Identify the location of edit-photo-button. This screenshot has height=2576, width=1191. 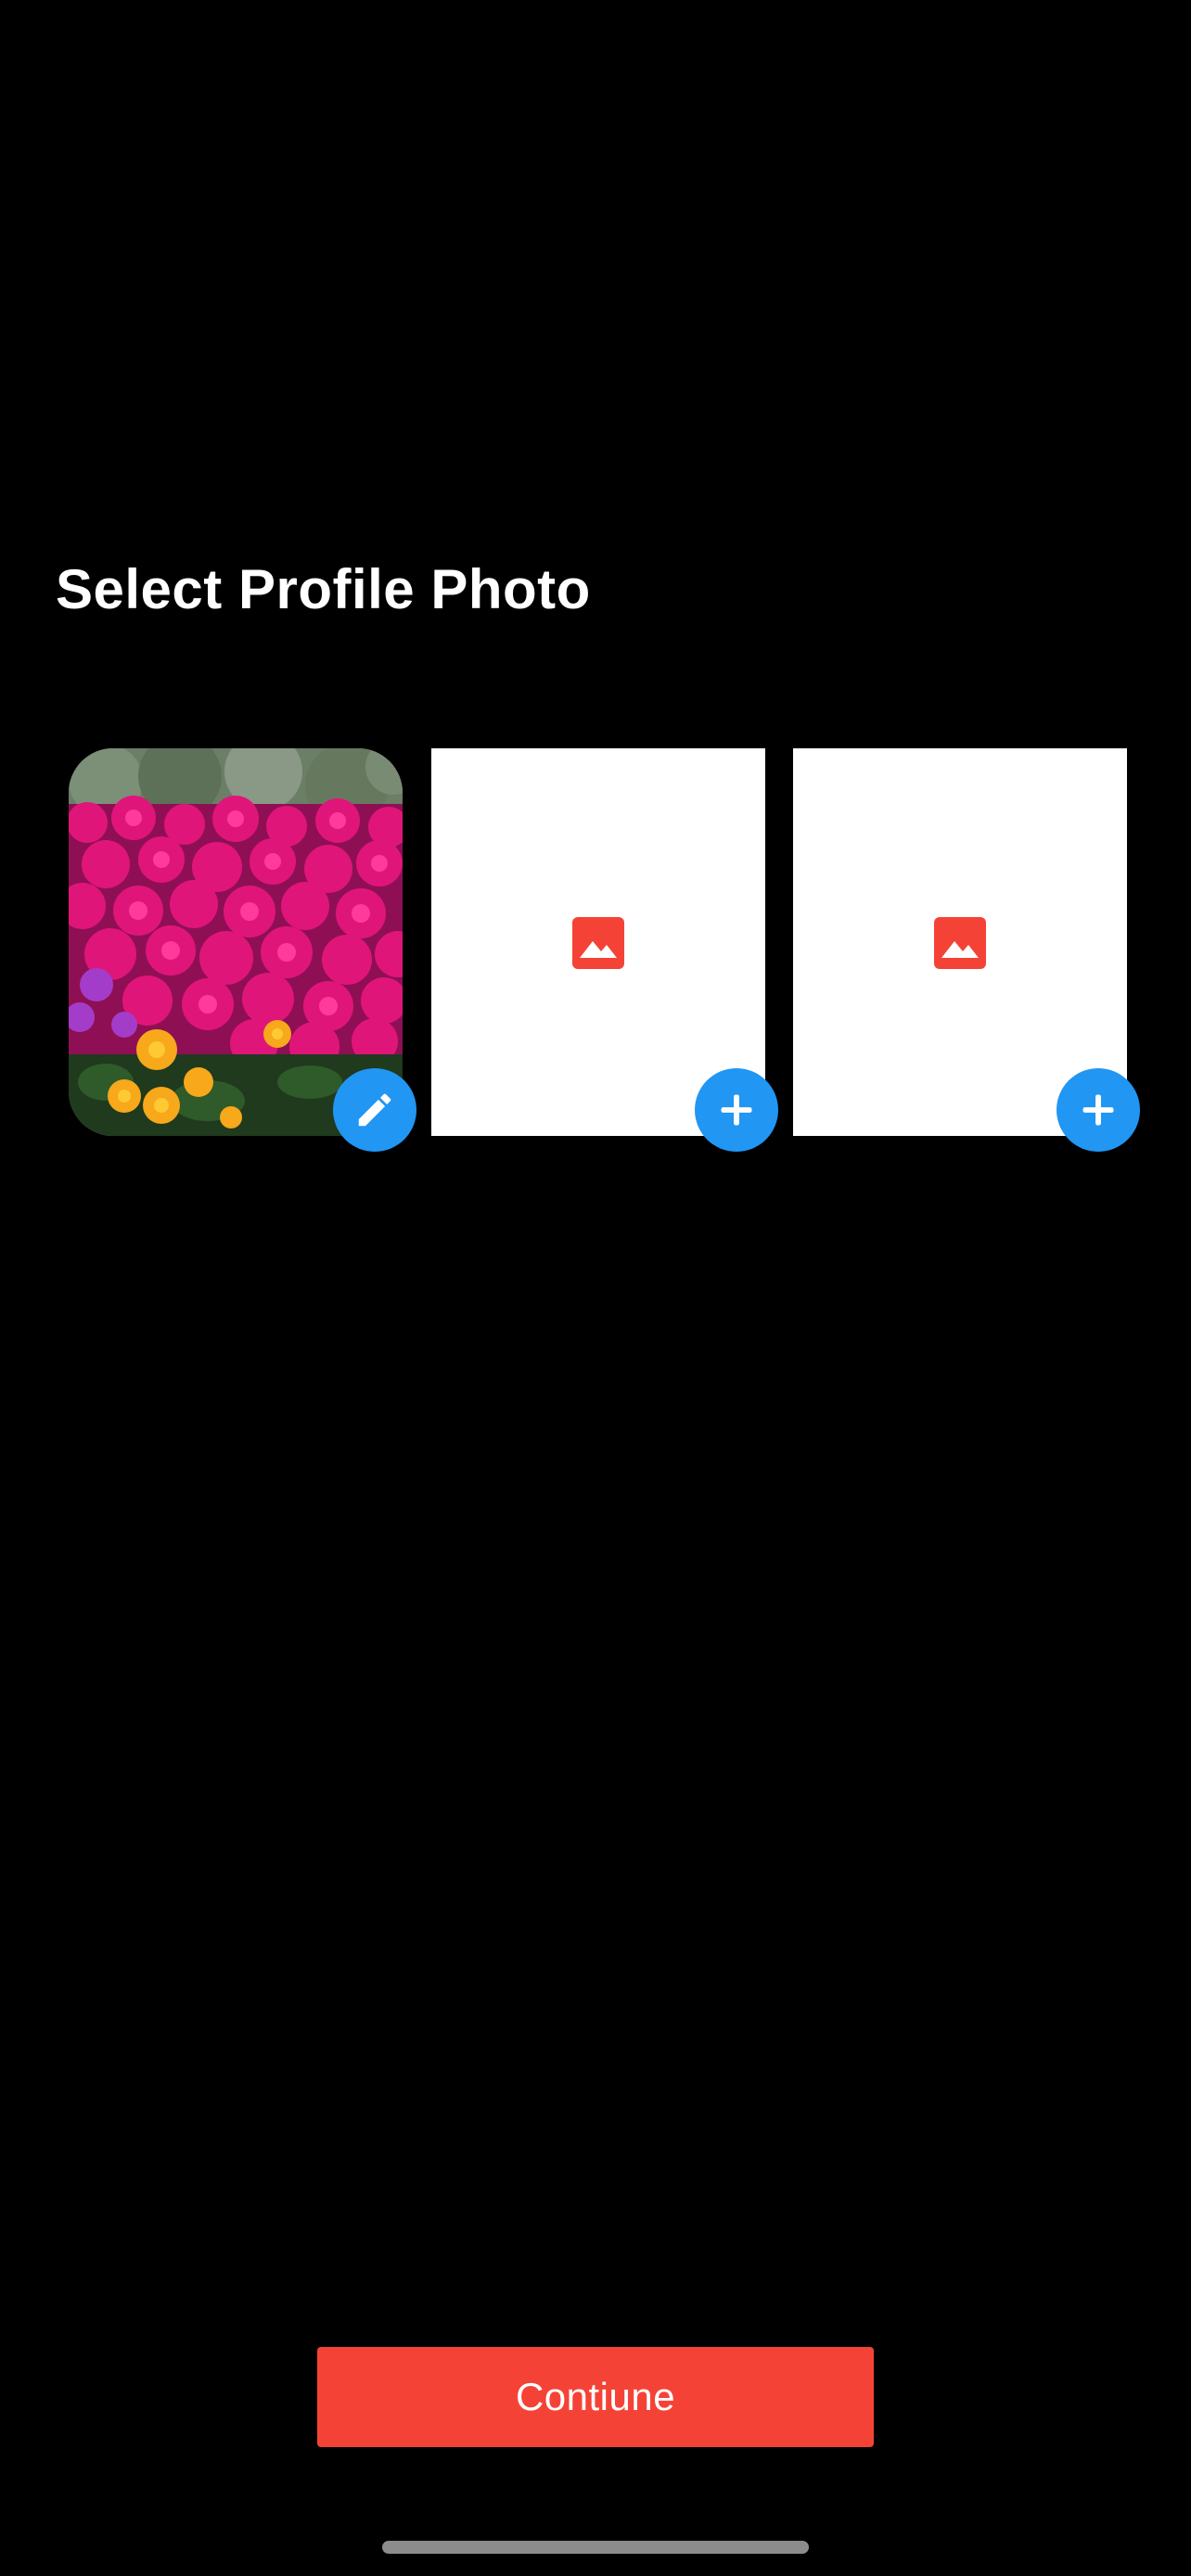
(374, 1110).